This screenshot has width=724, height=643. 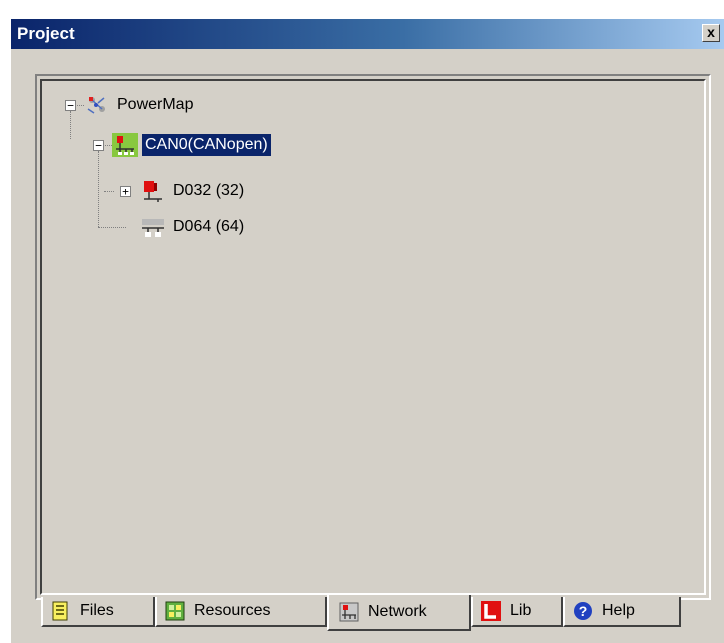 What do you see at coordinates (60, 611) in the screenshot?
I see `files-icon` at bounding box center [60, 611].